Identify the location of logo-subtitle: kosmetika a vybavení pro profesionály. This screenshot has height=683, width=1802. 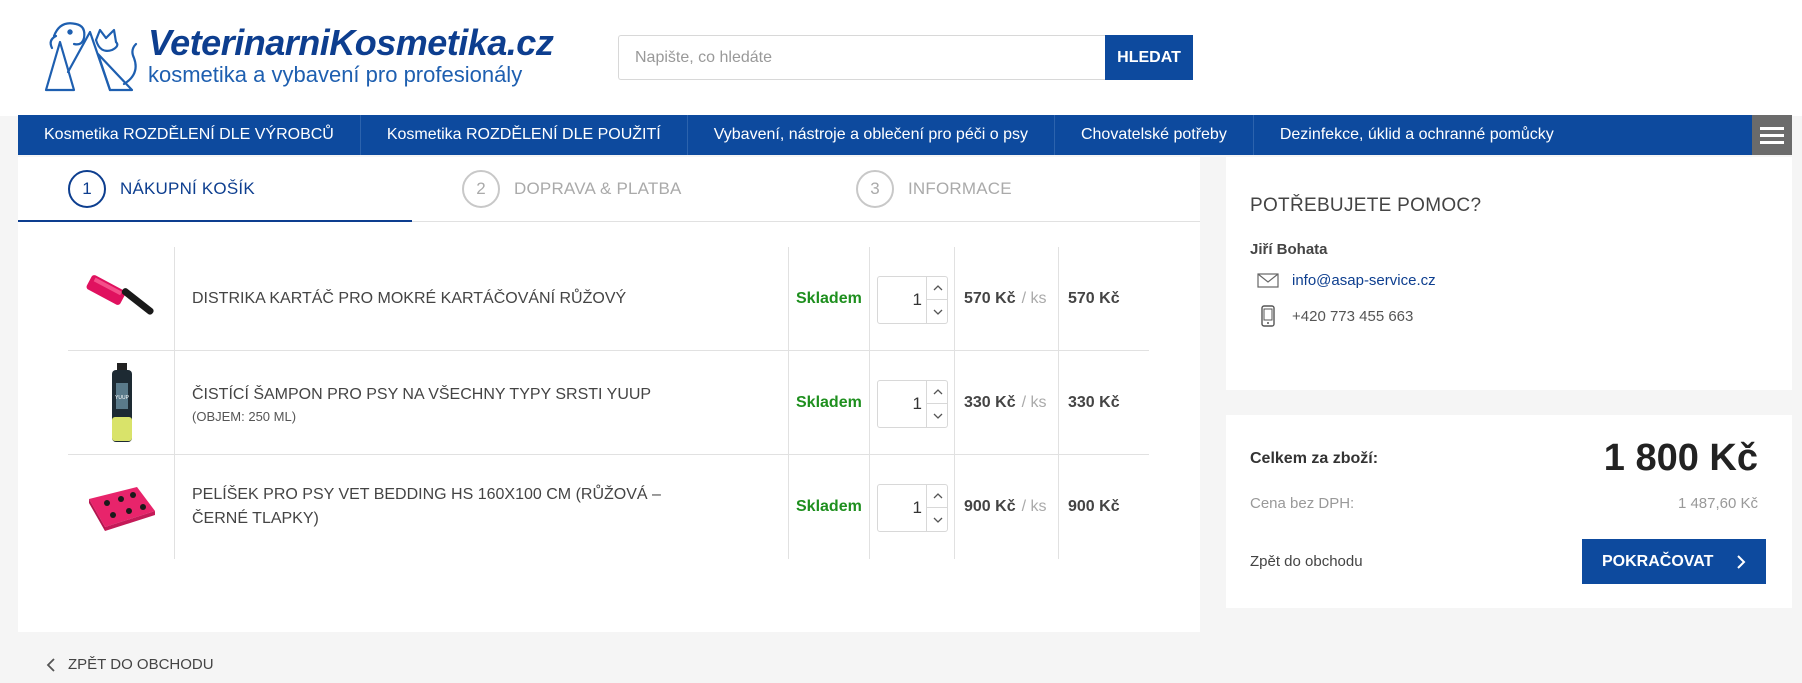
(335, 74).